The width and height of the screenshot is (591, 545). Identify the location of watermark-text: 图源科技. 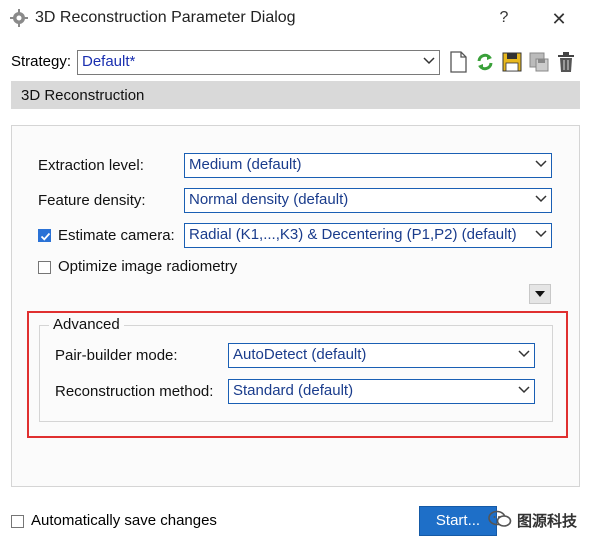
(547, 521).